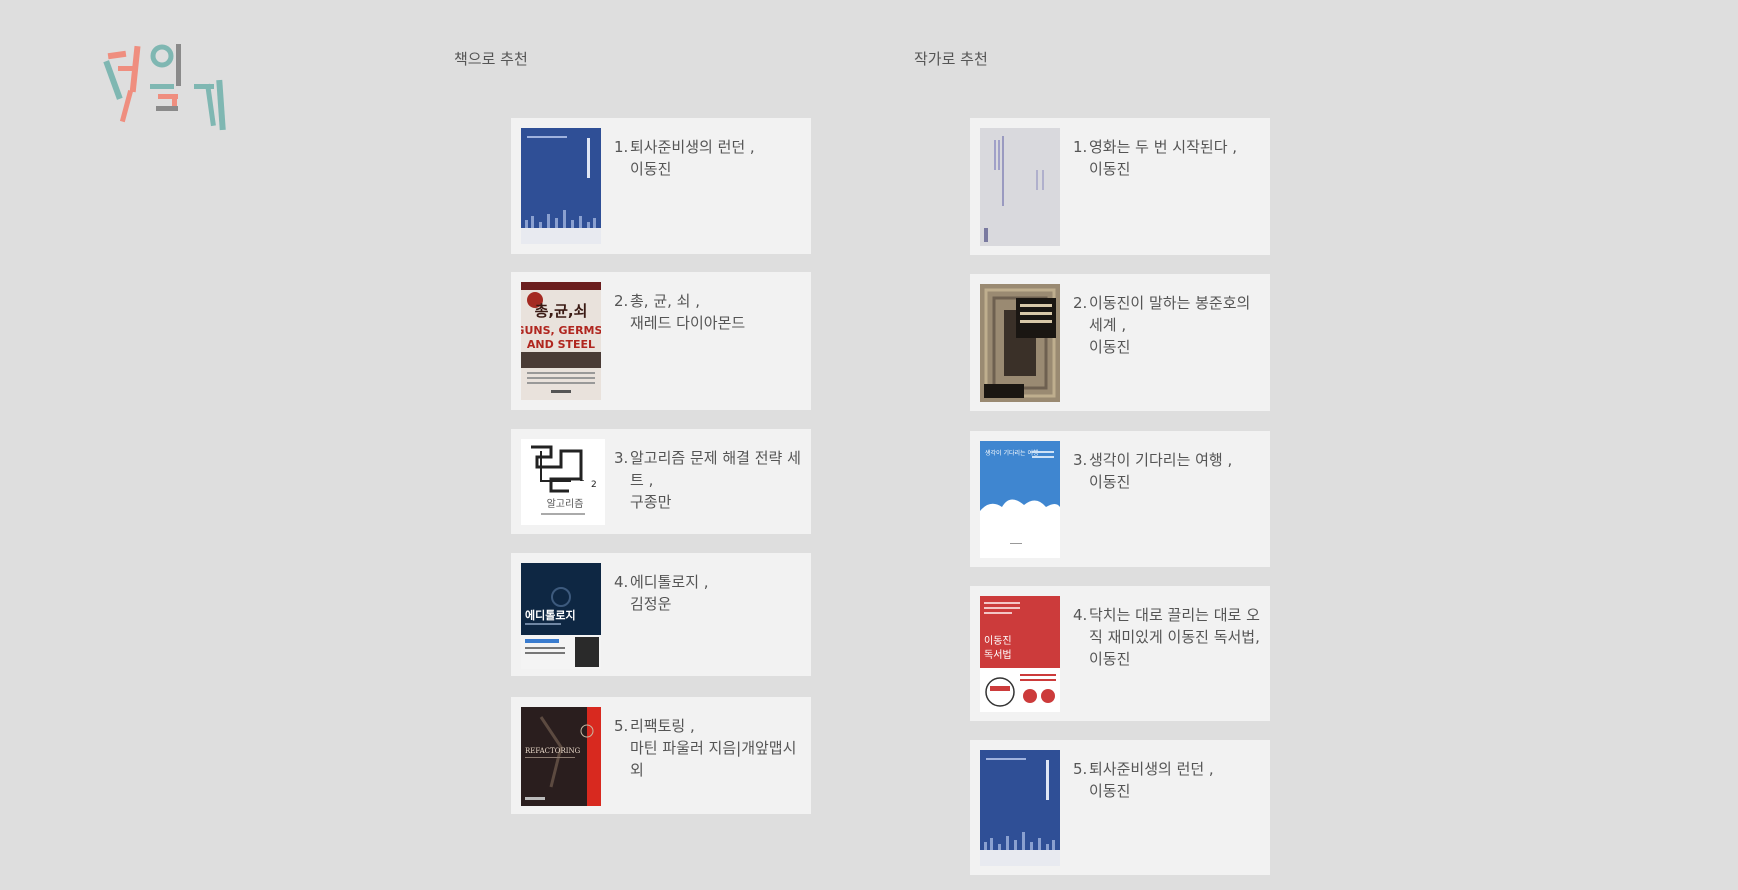 The width and height of the screenshot is (1738, 890). Describe the element at coordinates (1170, 314) in the screenshot. I see `book-title: 이동진이 말하는 봉준호의 세계 ,` at that location.